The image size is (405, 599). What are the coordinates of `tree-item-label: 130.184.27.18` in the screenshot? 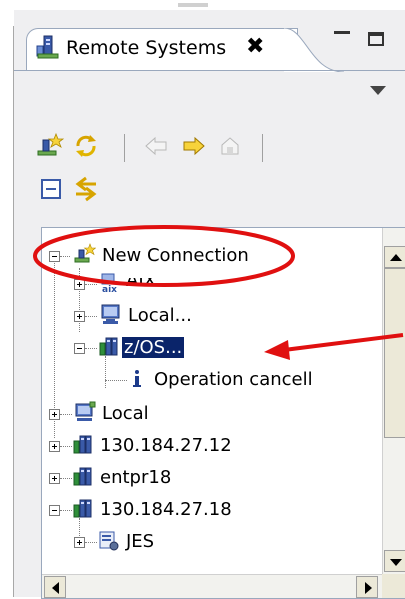 It's located at (166, 509).